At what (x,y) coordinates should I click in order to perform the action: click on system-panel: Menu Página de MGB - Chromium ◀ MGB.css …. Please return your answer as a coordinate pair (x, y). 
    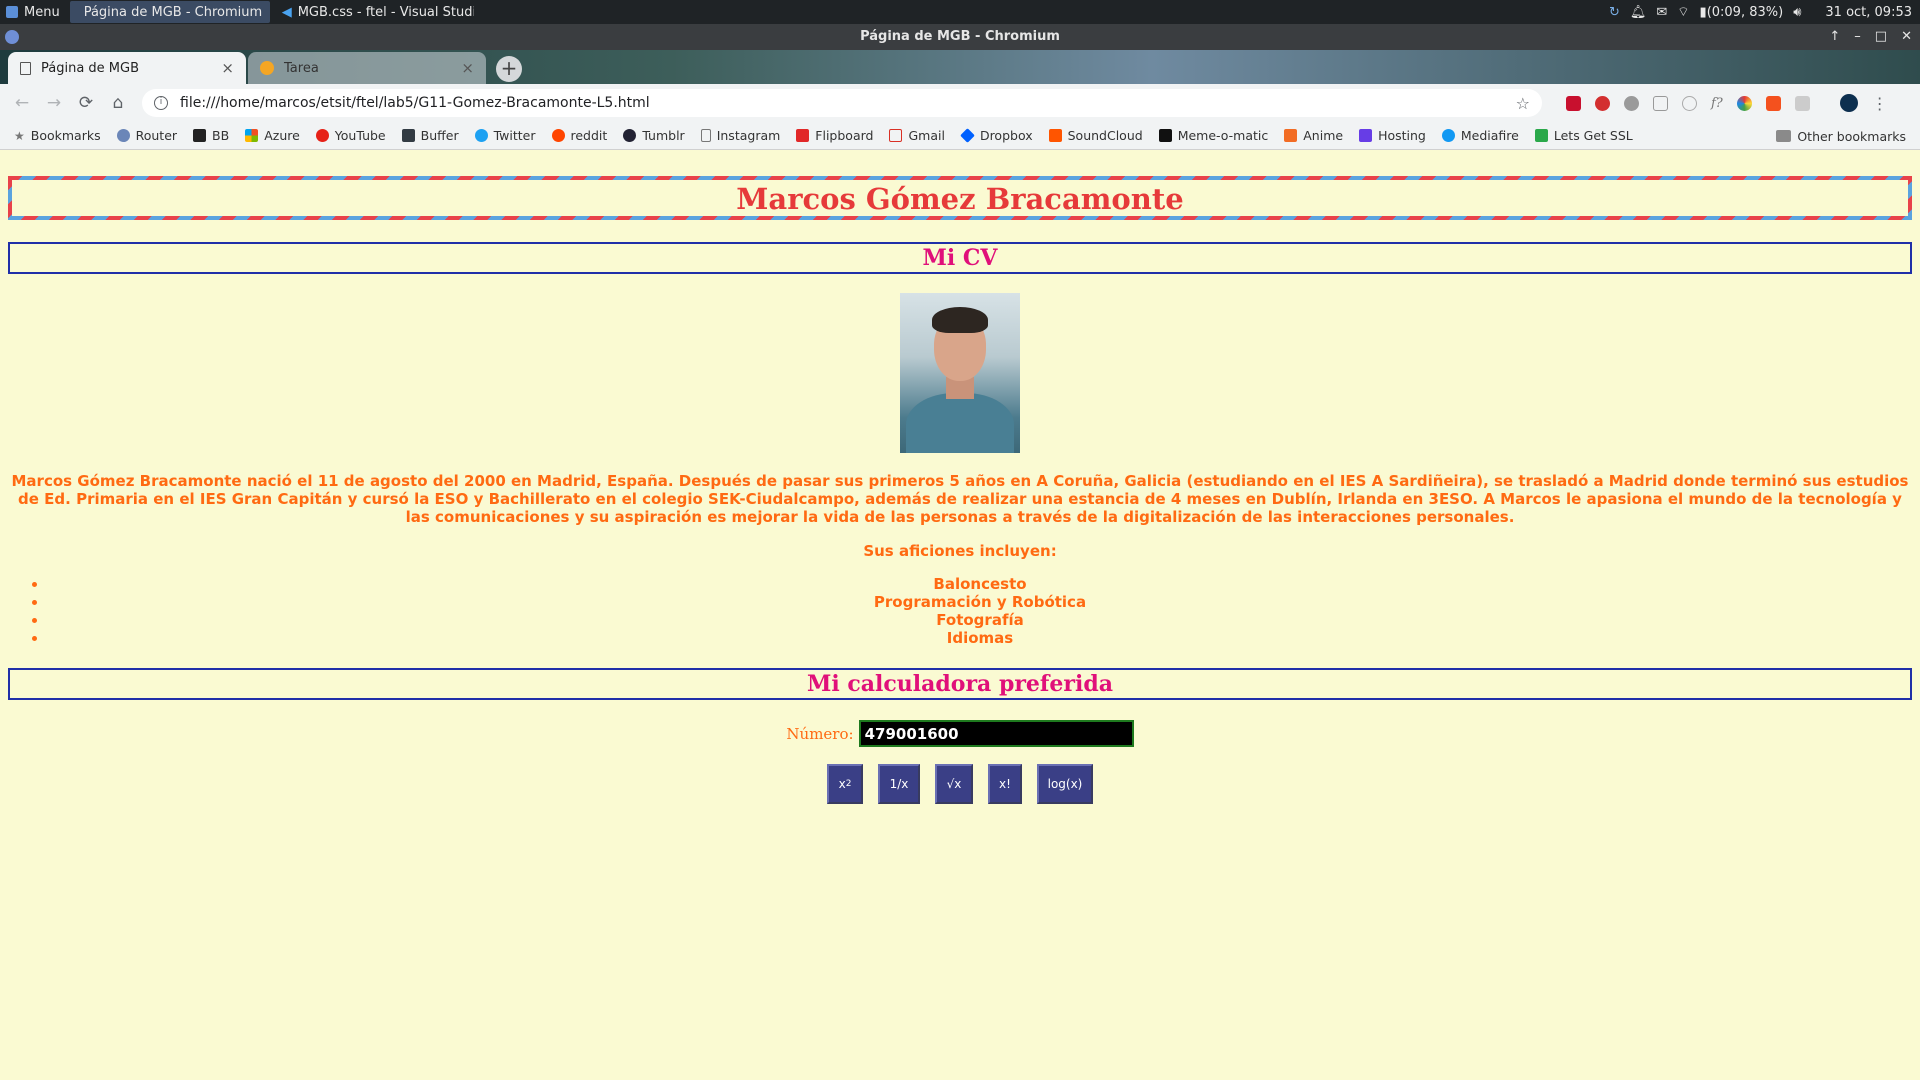
    Looking at the image, I should click on (960, 12).